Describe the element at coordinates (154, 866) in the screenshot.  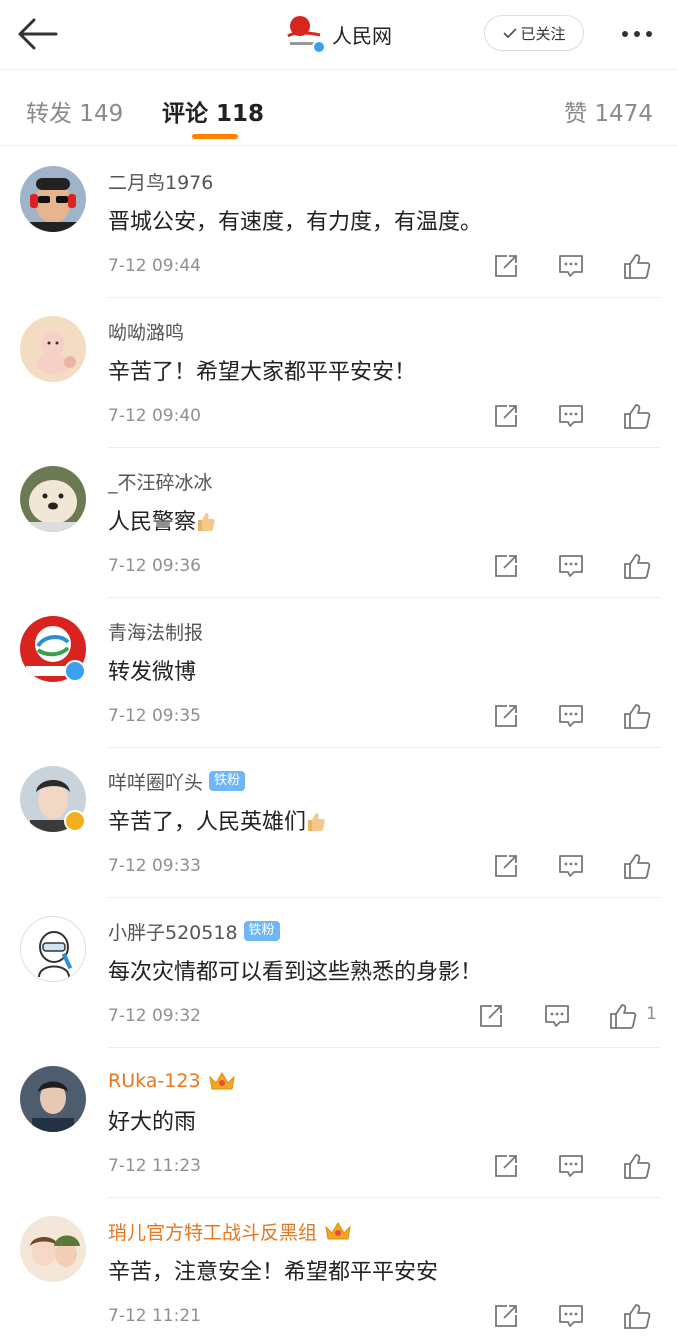
I see `timestamp: 7-12 09:33` at that location.